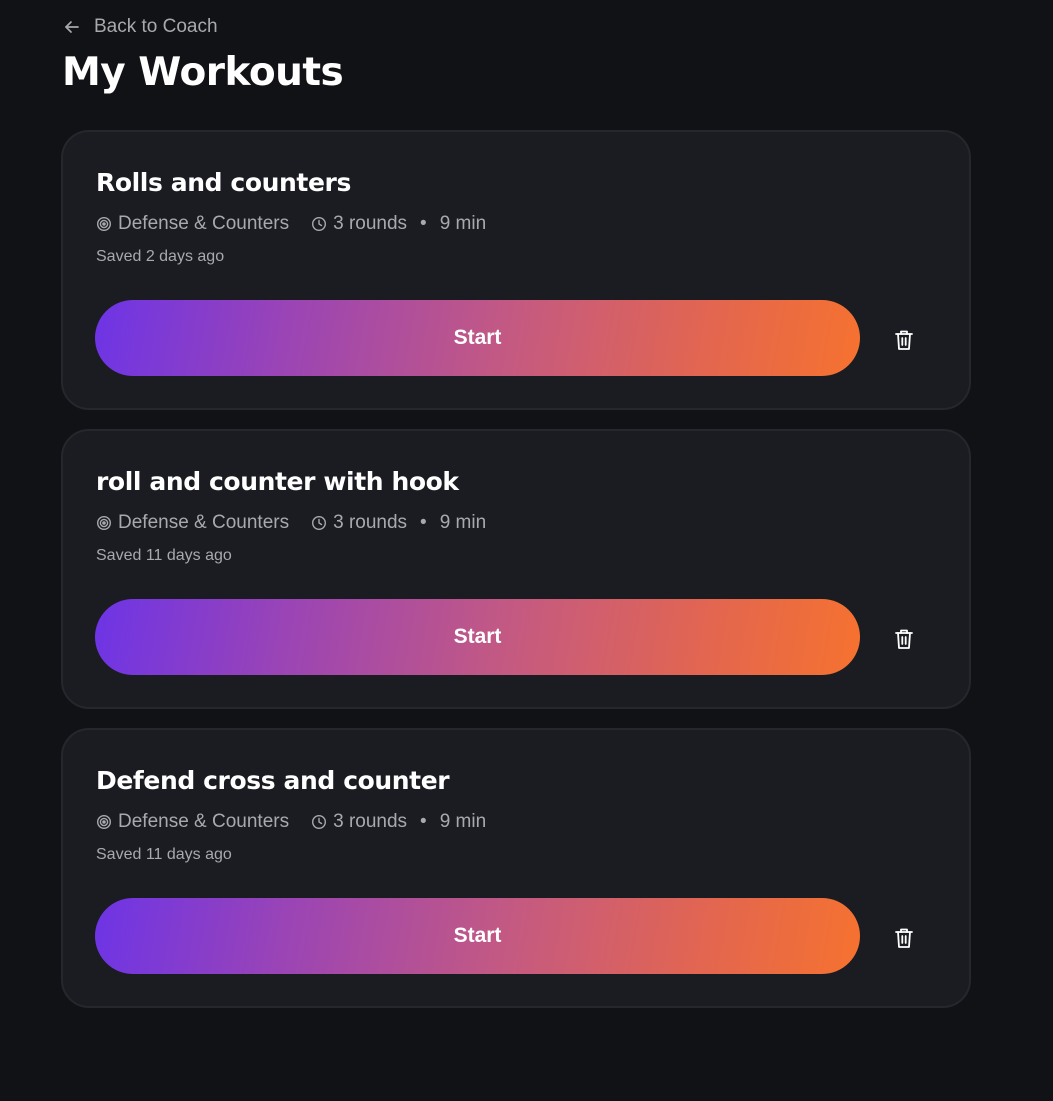 This screenshot has height=1101, width=1053. What do you see at coordinates (203, 72) in the screenshot?
I see `page-title: My Workouts` at bounding box center [203, 72].